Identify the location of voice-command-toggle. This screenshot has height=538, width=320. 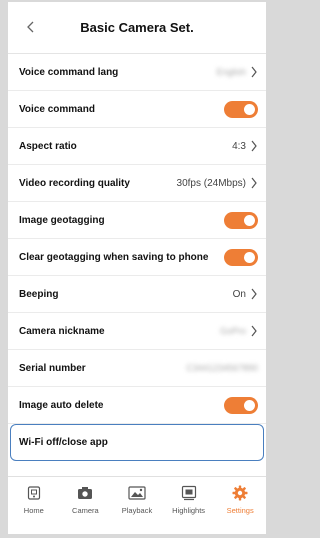
(241, 109).